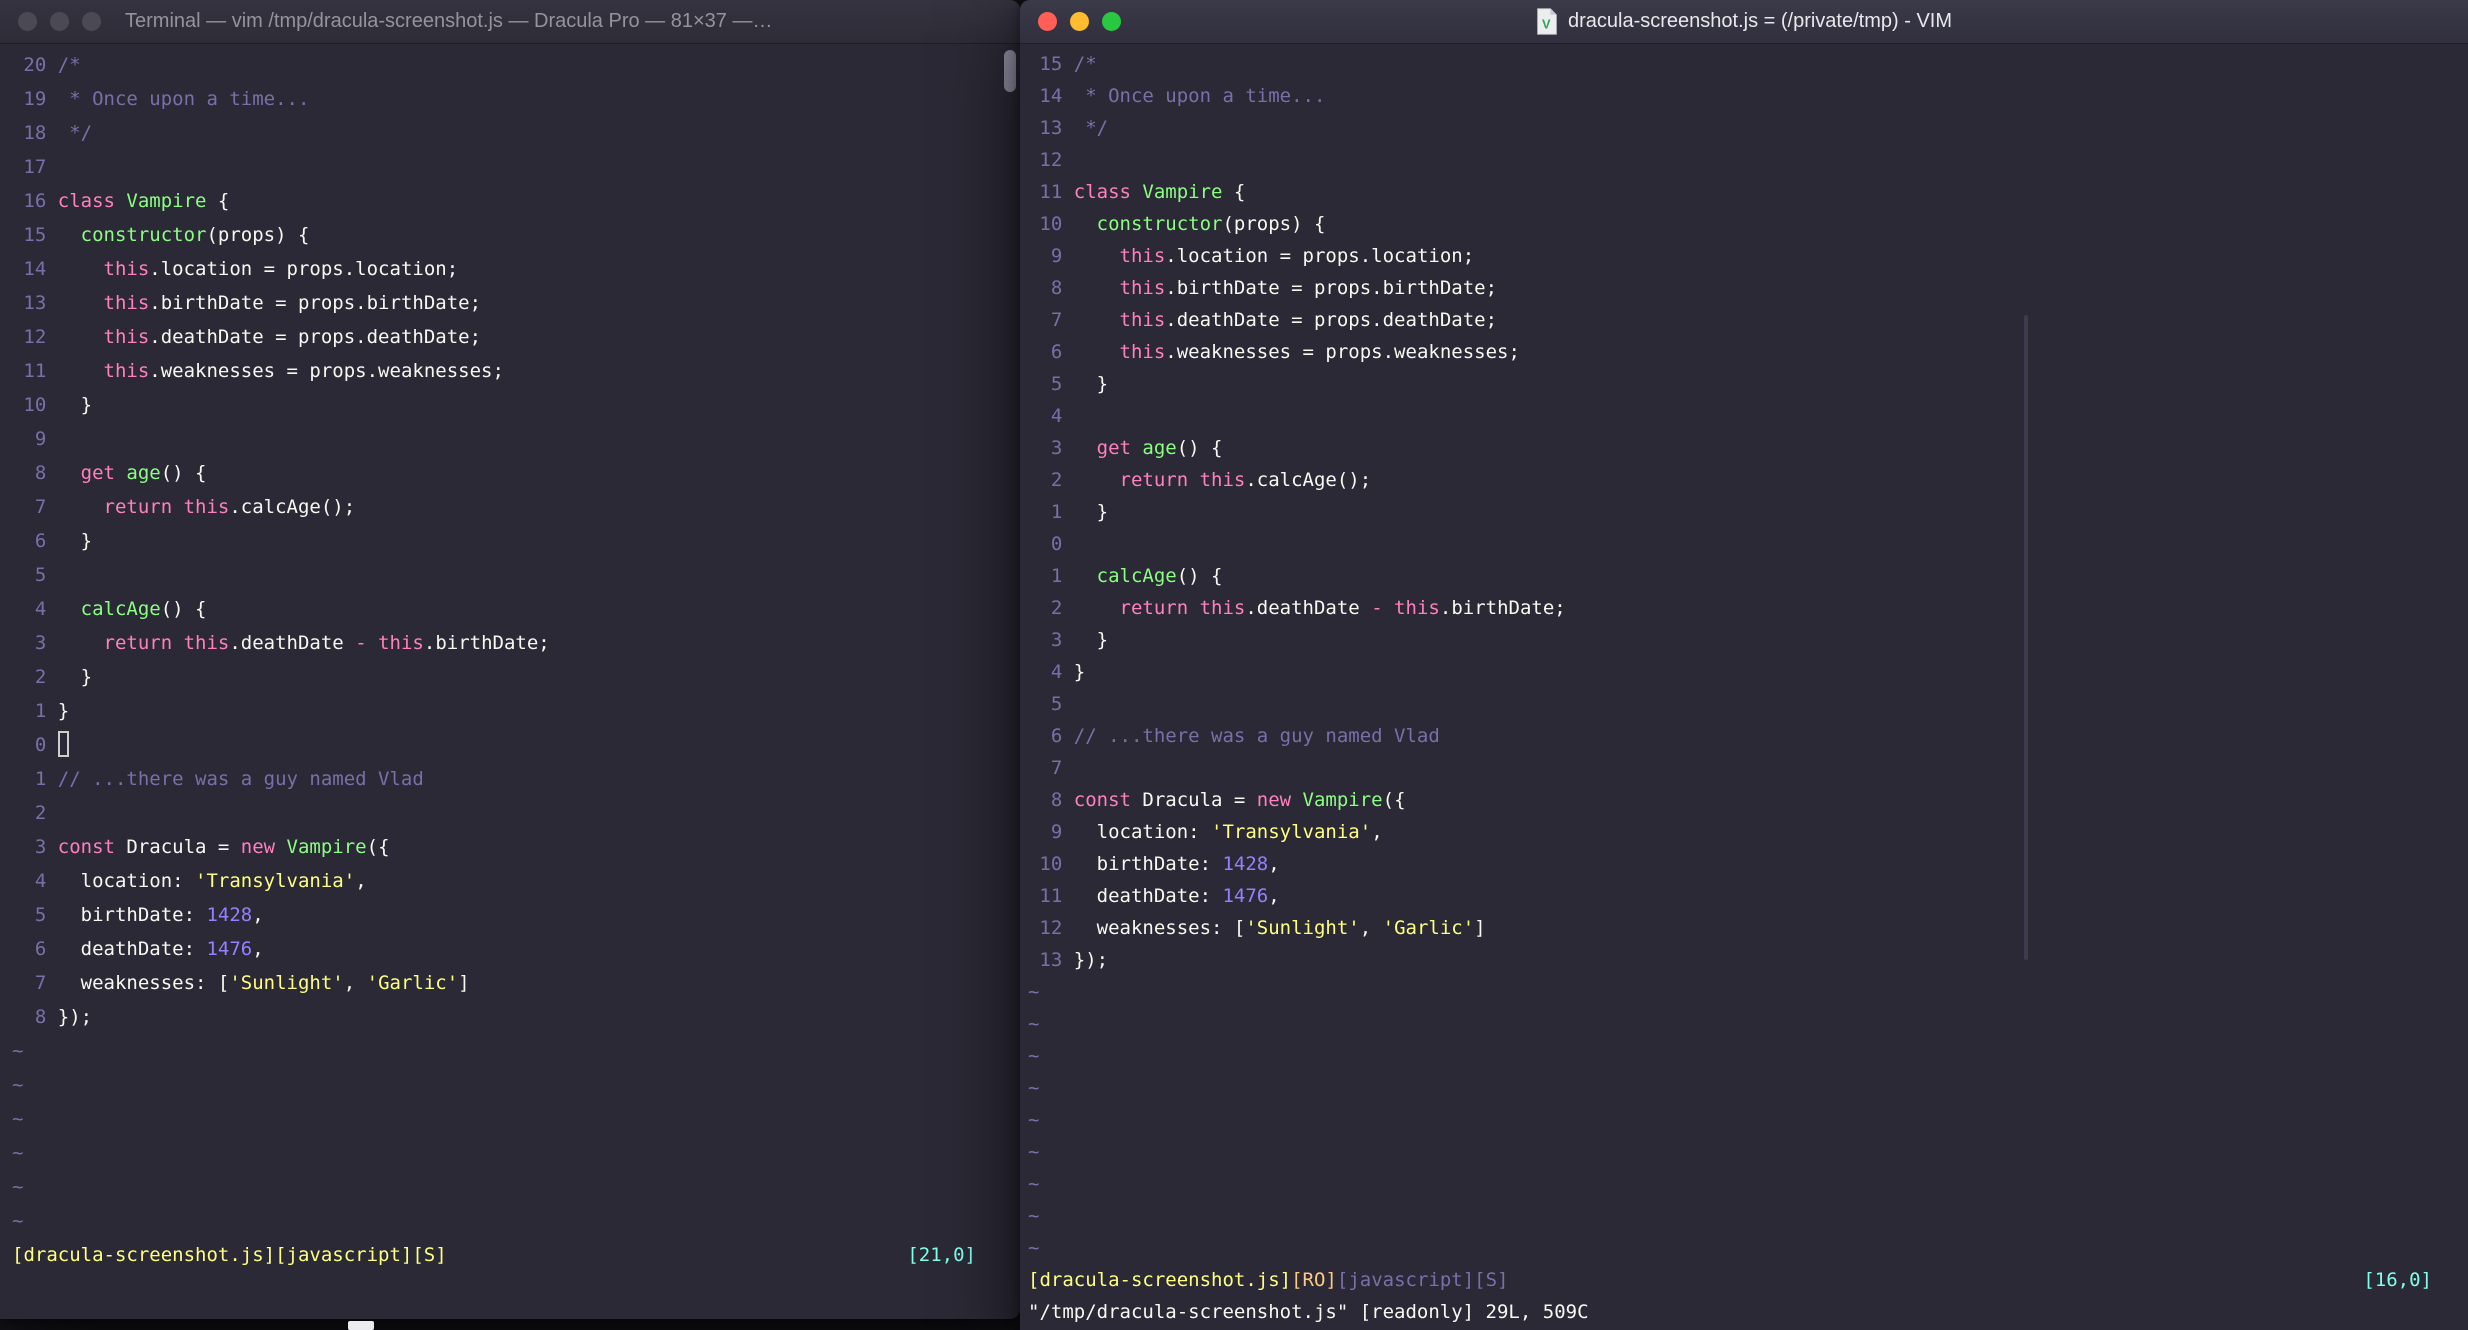 Image resolution: width=2468 pixels, height=1330 pixels. Describe the element at coordinates (1056, 768) in the screenshot. I see `line-number: 7` at that location.